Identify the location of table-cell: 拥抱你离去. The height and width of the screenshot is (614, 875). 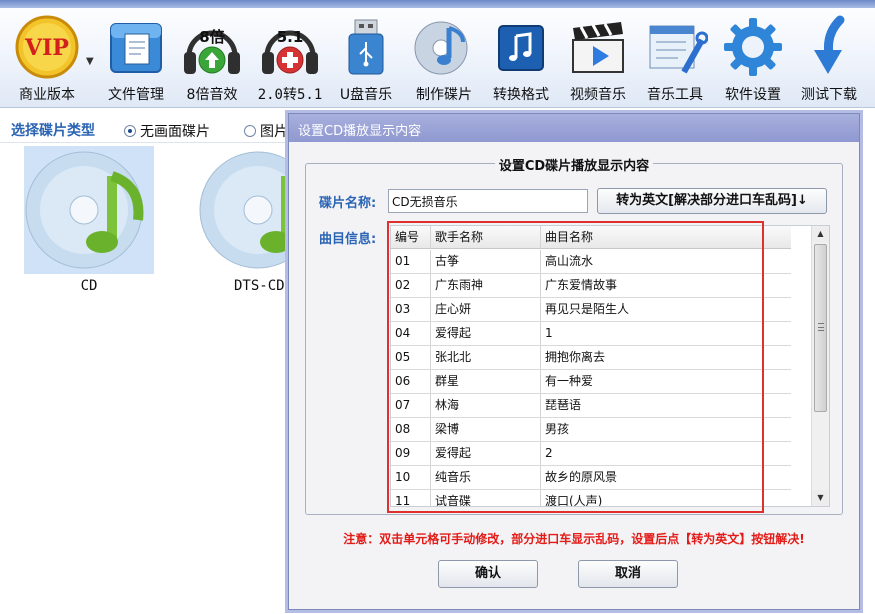
(666, 357).